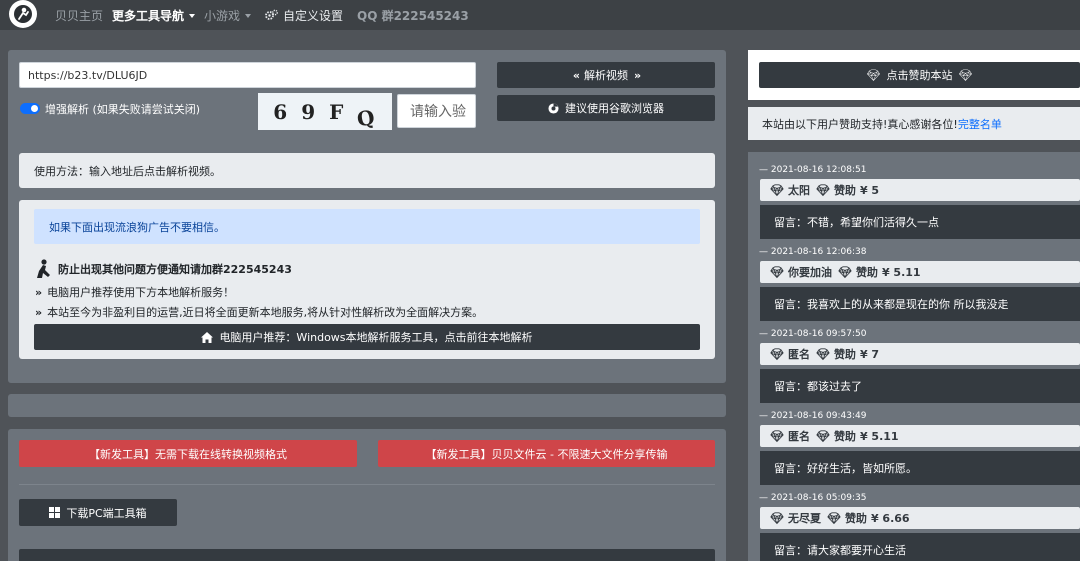 This screenshot has height=561, width=1080. I want to click on captcha-char: F, so click(337, 111).